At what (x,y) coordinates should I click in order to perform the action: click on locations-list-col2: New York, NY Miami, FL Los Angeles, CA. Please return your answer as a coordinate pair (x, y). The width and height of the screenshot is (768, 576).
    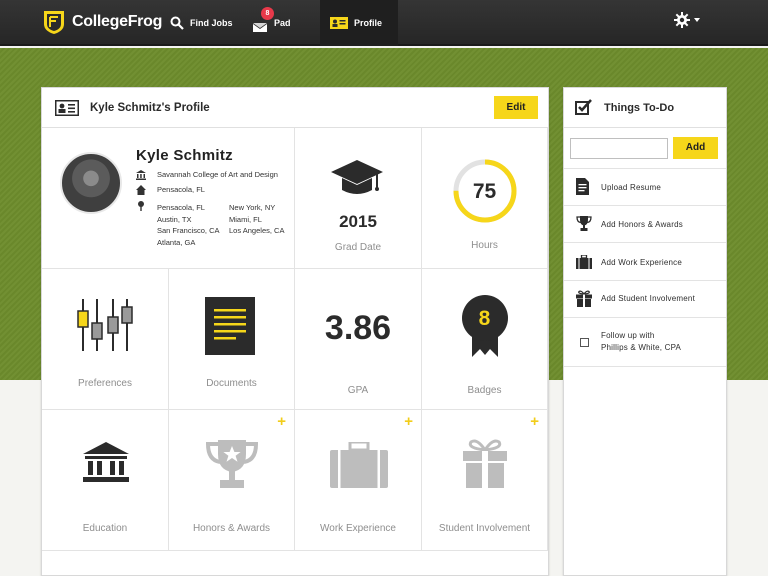
    Looking at the image, I should click on (256, 219).